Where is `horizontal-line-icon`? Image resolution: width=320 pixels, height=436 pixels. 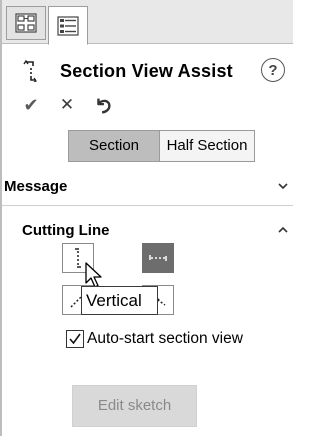
horizontal-line-icon is located at coordinates (158, 258).